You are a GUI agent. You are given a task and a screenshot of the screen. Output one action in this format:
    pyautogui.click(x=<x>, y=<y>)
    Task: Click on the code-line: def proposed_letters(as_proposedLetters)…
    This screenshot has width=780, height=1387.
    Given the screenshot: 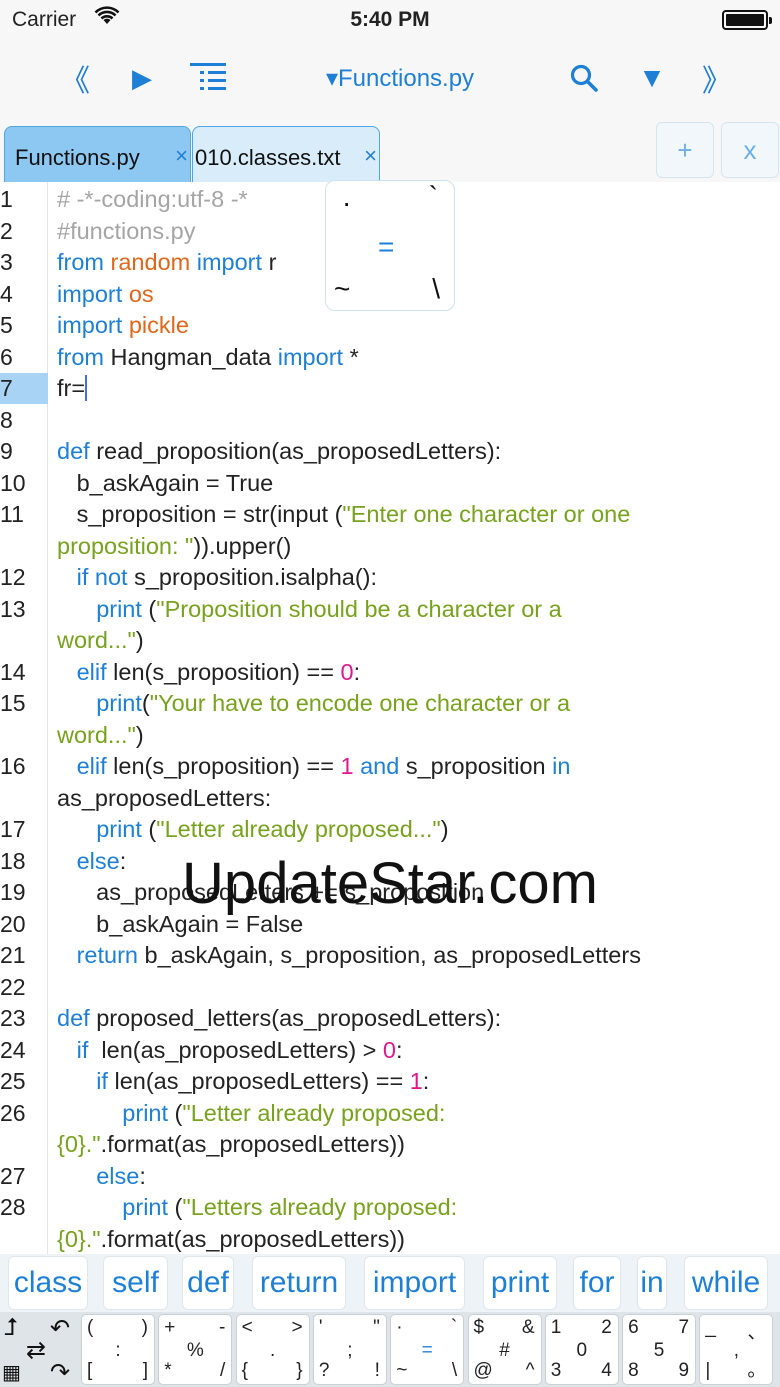 What is the action you would take?
    pyautogui.click(x=417, y=1018)
    